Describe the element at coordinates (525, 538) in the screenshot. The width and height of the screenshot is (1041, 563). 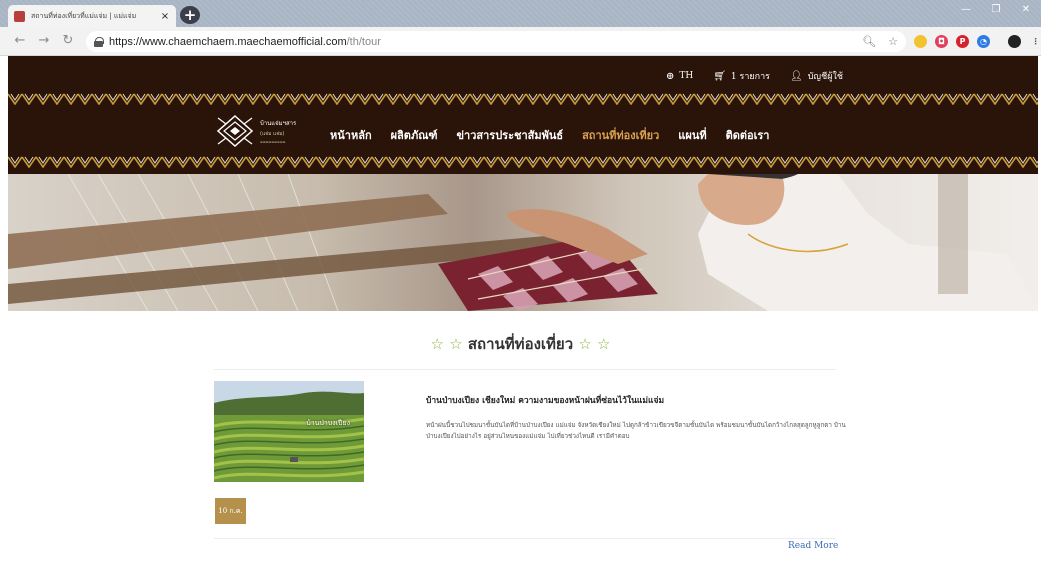
I see `divider-bottom` at that location.